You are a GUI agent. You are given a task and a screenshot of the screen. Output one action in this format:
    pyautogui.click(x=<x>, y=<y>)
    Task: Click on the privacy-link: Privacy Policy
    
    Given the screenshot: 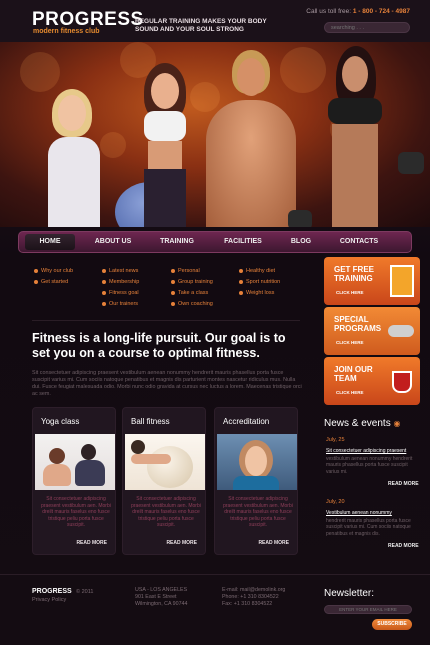 What is the action you would take?
    pyautogui.click(x=49, y=600)
    